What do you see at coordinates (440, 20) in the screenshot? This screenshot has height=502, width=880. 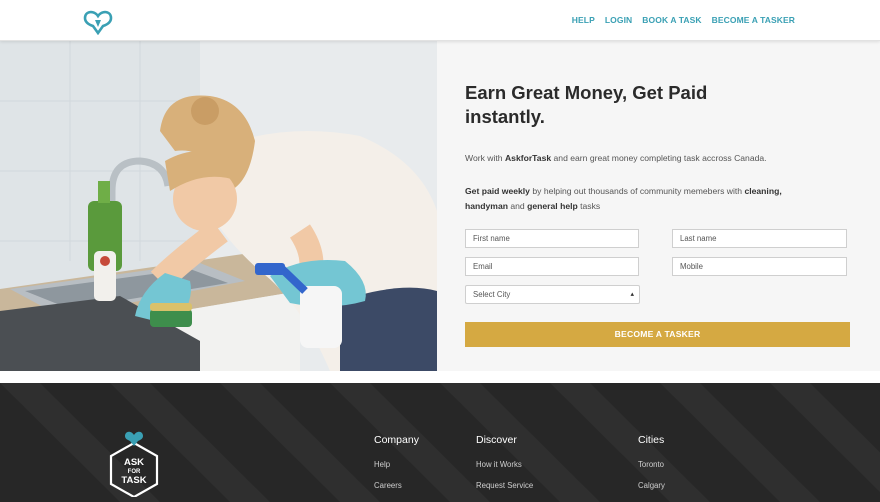 I see `site-header: HELP LOGIN BOOK A TASK BECOME A TASKER` at bounding box center [440, 20].